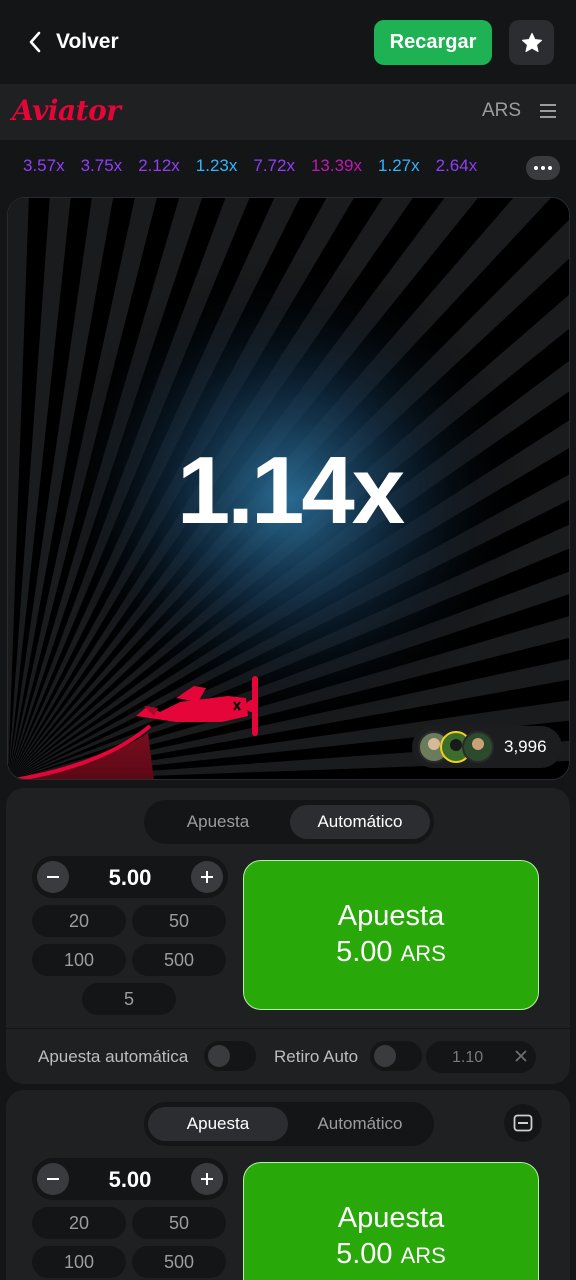 Image resolution: width=576 pixels, height=1280 pixels. What do you see at coordinates (113, 1056) in the screenshot?
I see `auto-bet-label: Apuesta automática` at bounding box center [113, 1056].